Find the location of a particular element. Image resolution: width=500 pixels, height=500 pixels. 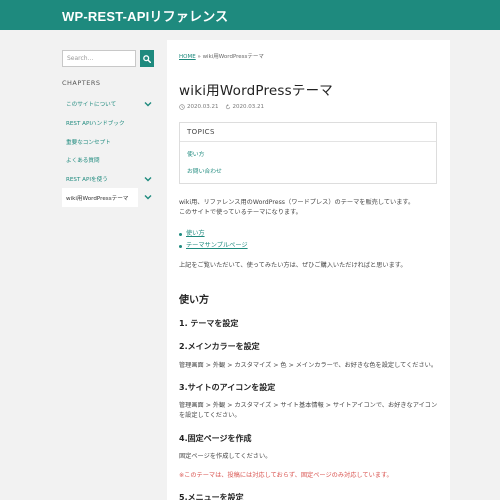

step-heading: 3.サイトのアイコンを設定 is located at coordinates (227, 387).